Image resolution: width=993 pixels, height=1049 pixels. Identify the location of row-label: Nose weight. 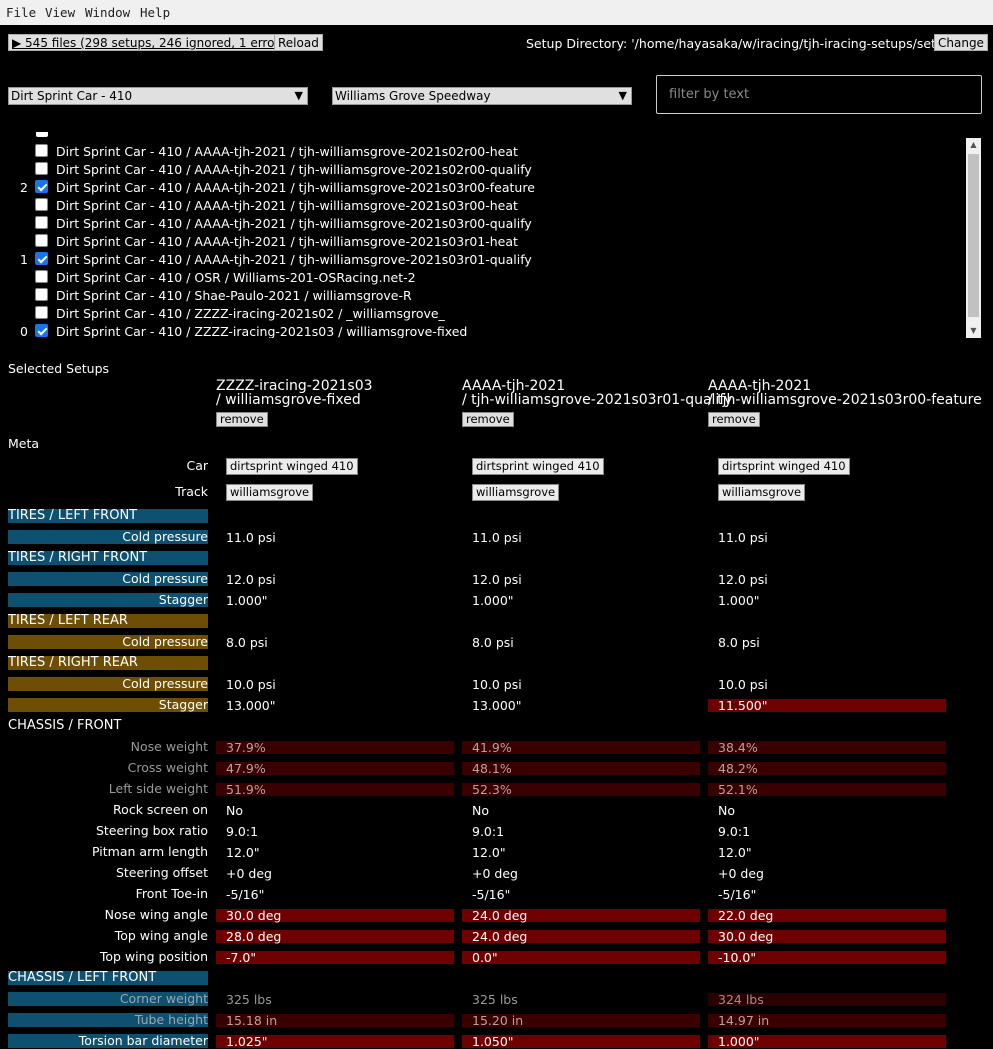
(169, 746).